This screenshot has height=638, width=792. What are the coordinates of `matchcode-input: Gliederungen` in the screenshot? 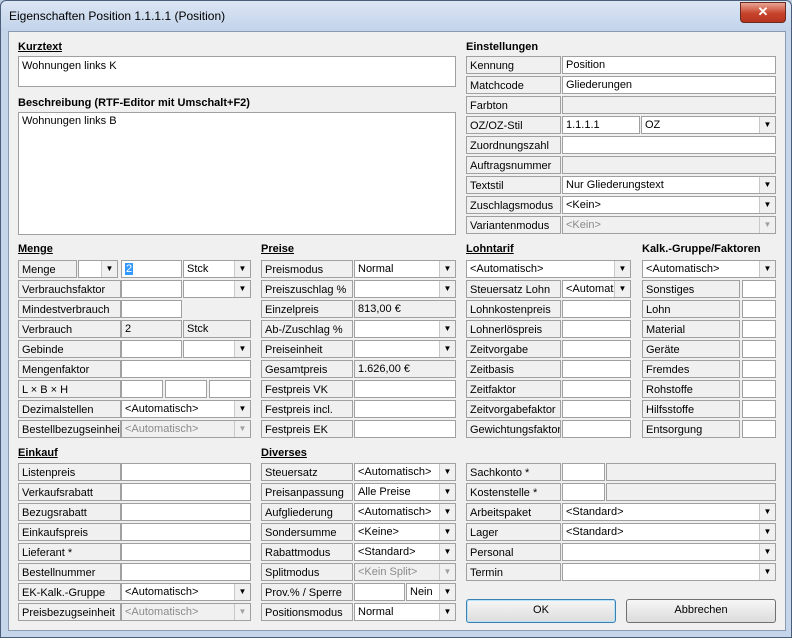 It's located at (669, 85).